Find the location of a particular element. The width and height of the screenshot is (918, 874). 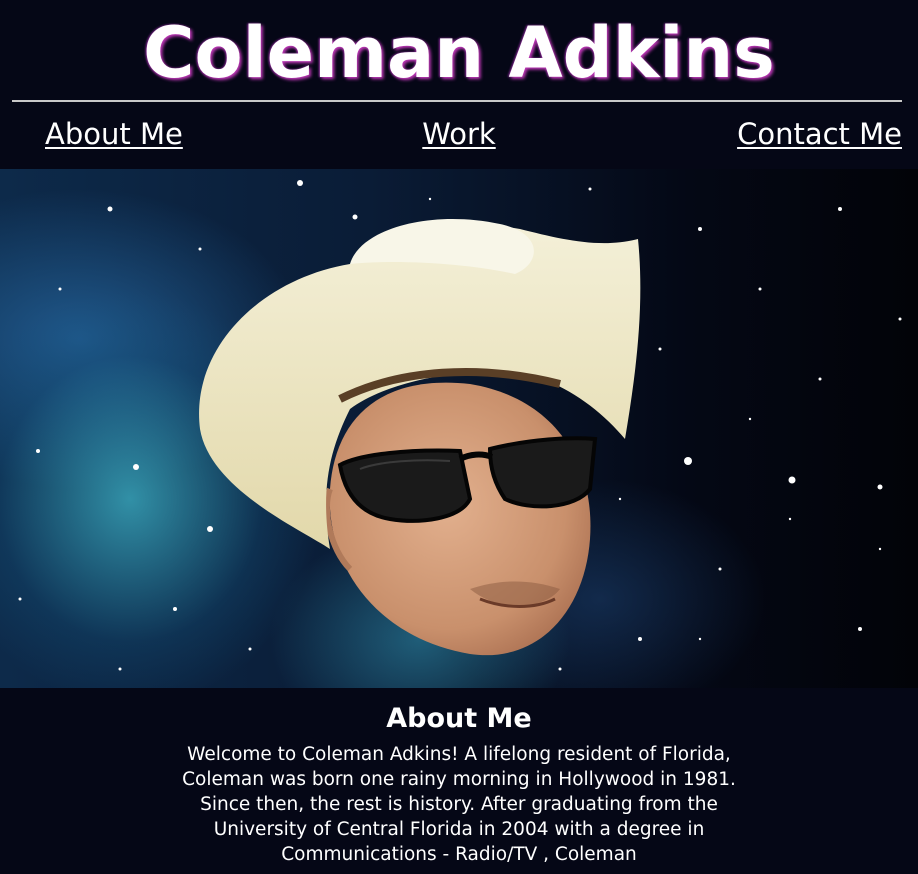

header-divider is located at coordinates (457, 101).